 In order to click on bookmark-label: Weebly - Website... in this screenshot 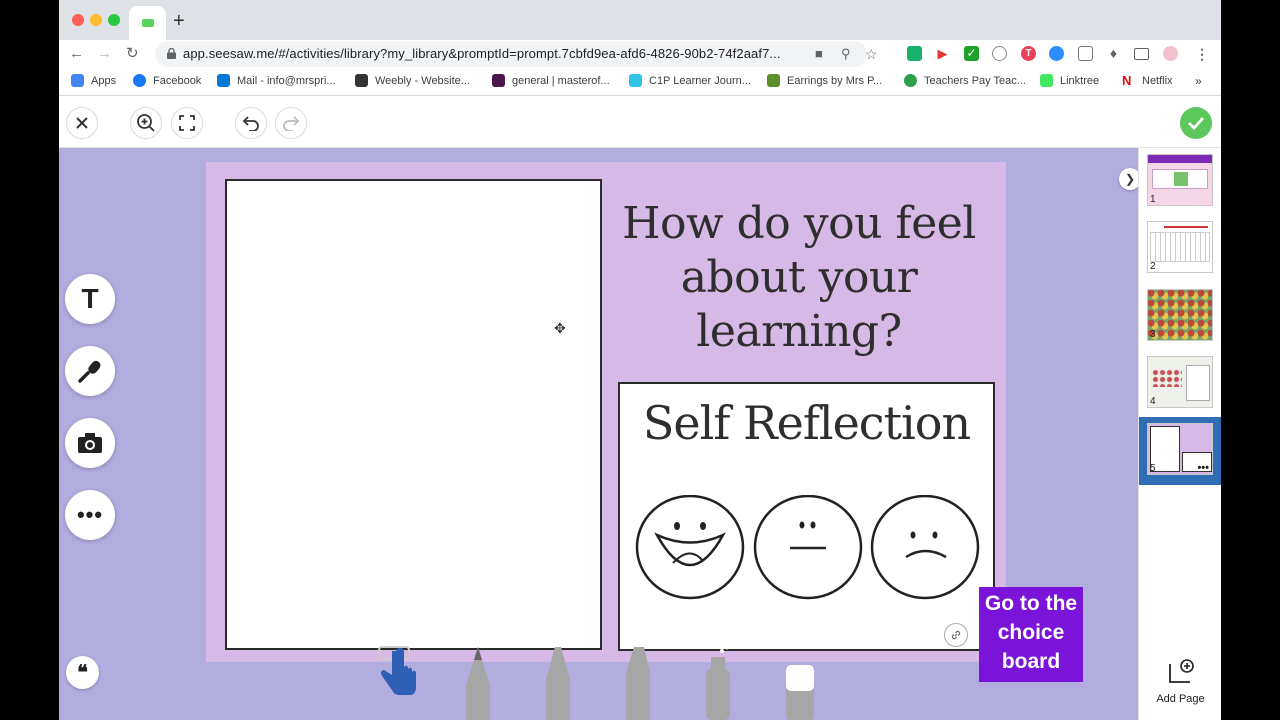, I will do `click(422, 80)`.